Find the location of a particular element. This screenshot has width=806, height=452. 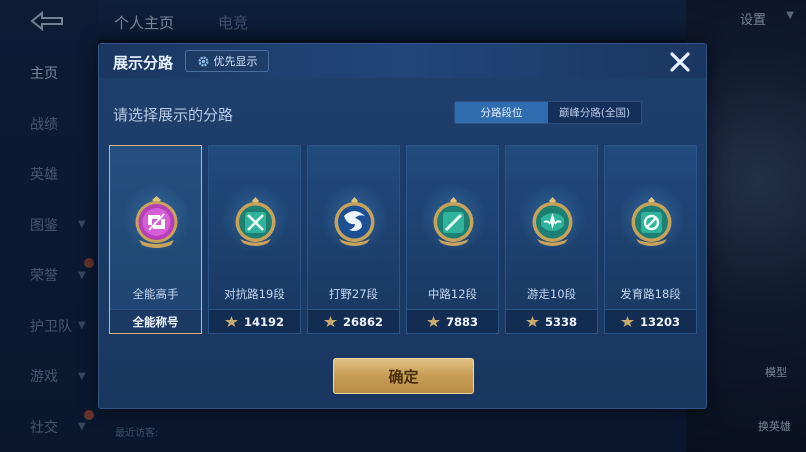

lane-card-value: 5338 is located at coordinates (560, 321).